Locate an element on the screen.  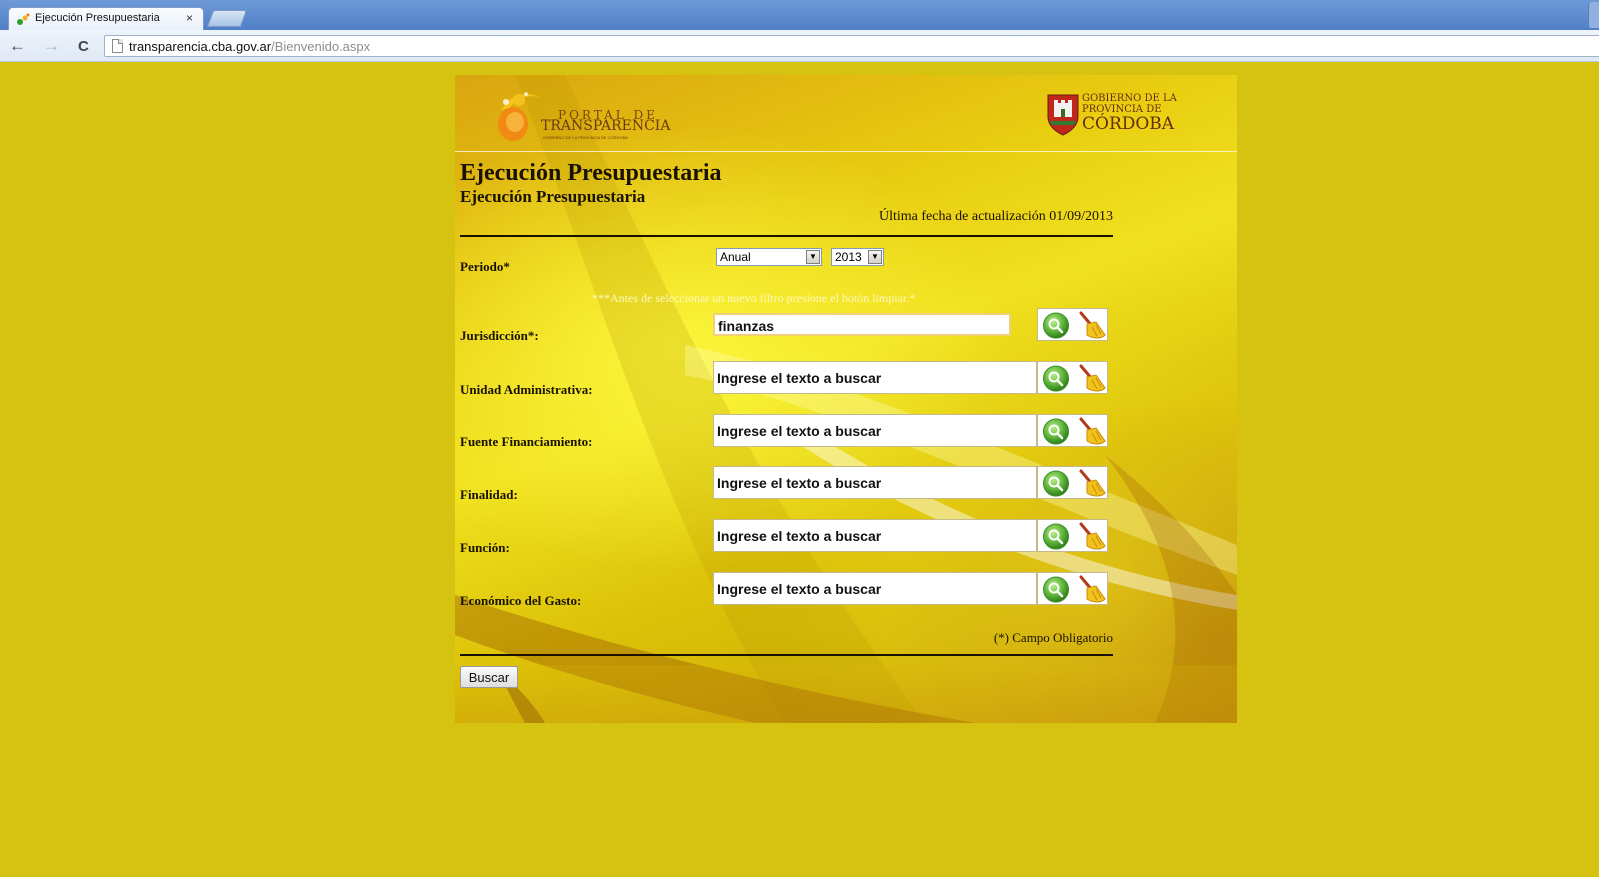
period-select: Anual ▼ is located at coordinates (769, 257).